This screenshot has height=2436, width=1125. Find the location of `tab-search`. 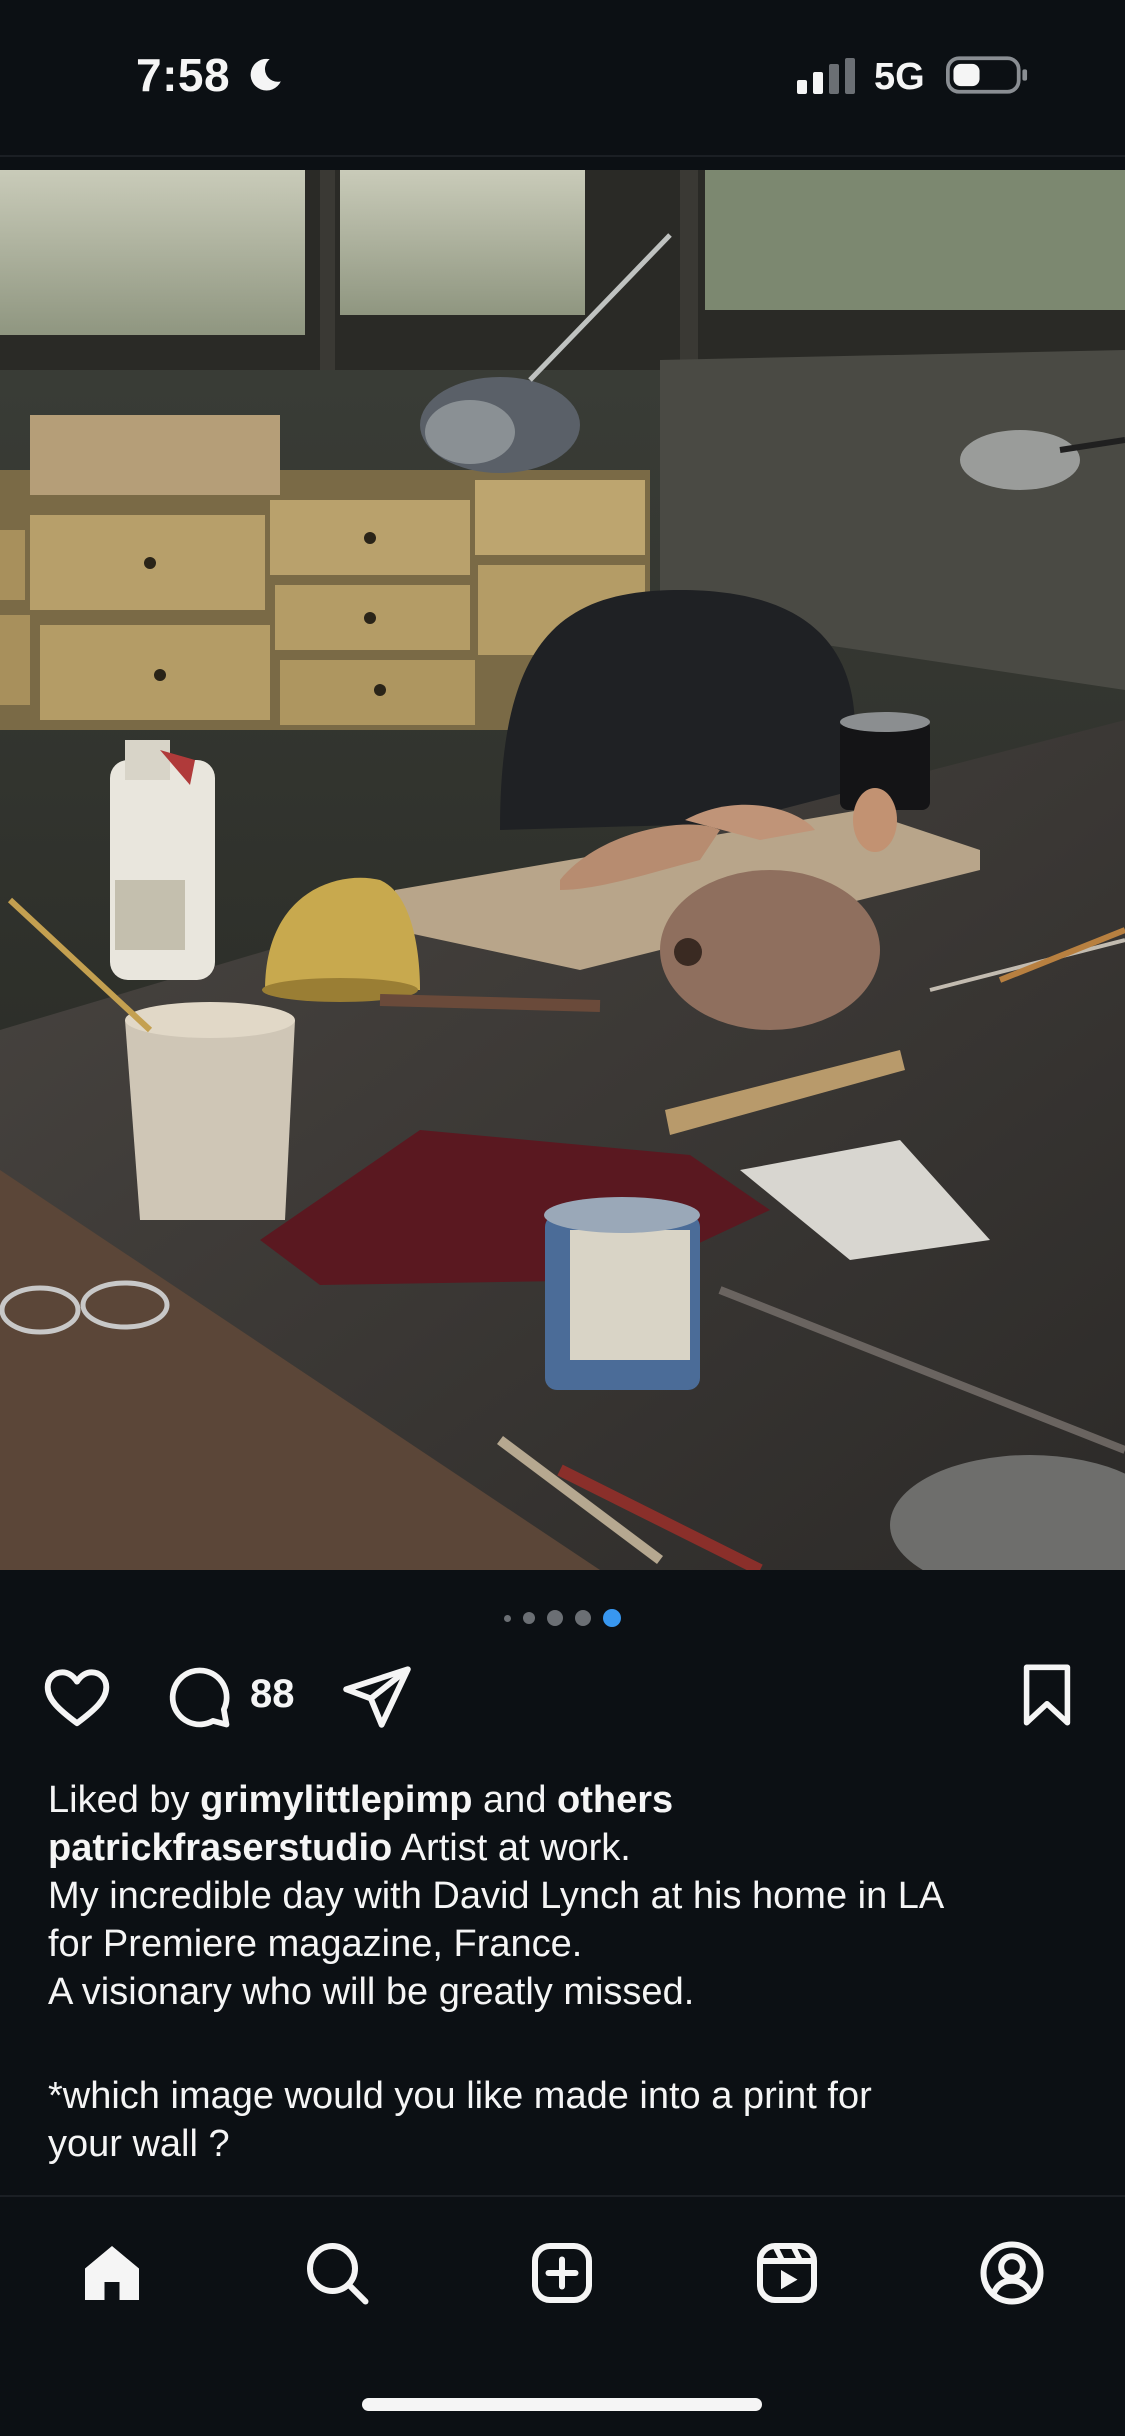

tab-search is located at coordinates (337, 2273).